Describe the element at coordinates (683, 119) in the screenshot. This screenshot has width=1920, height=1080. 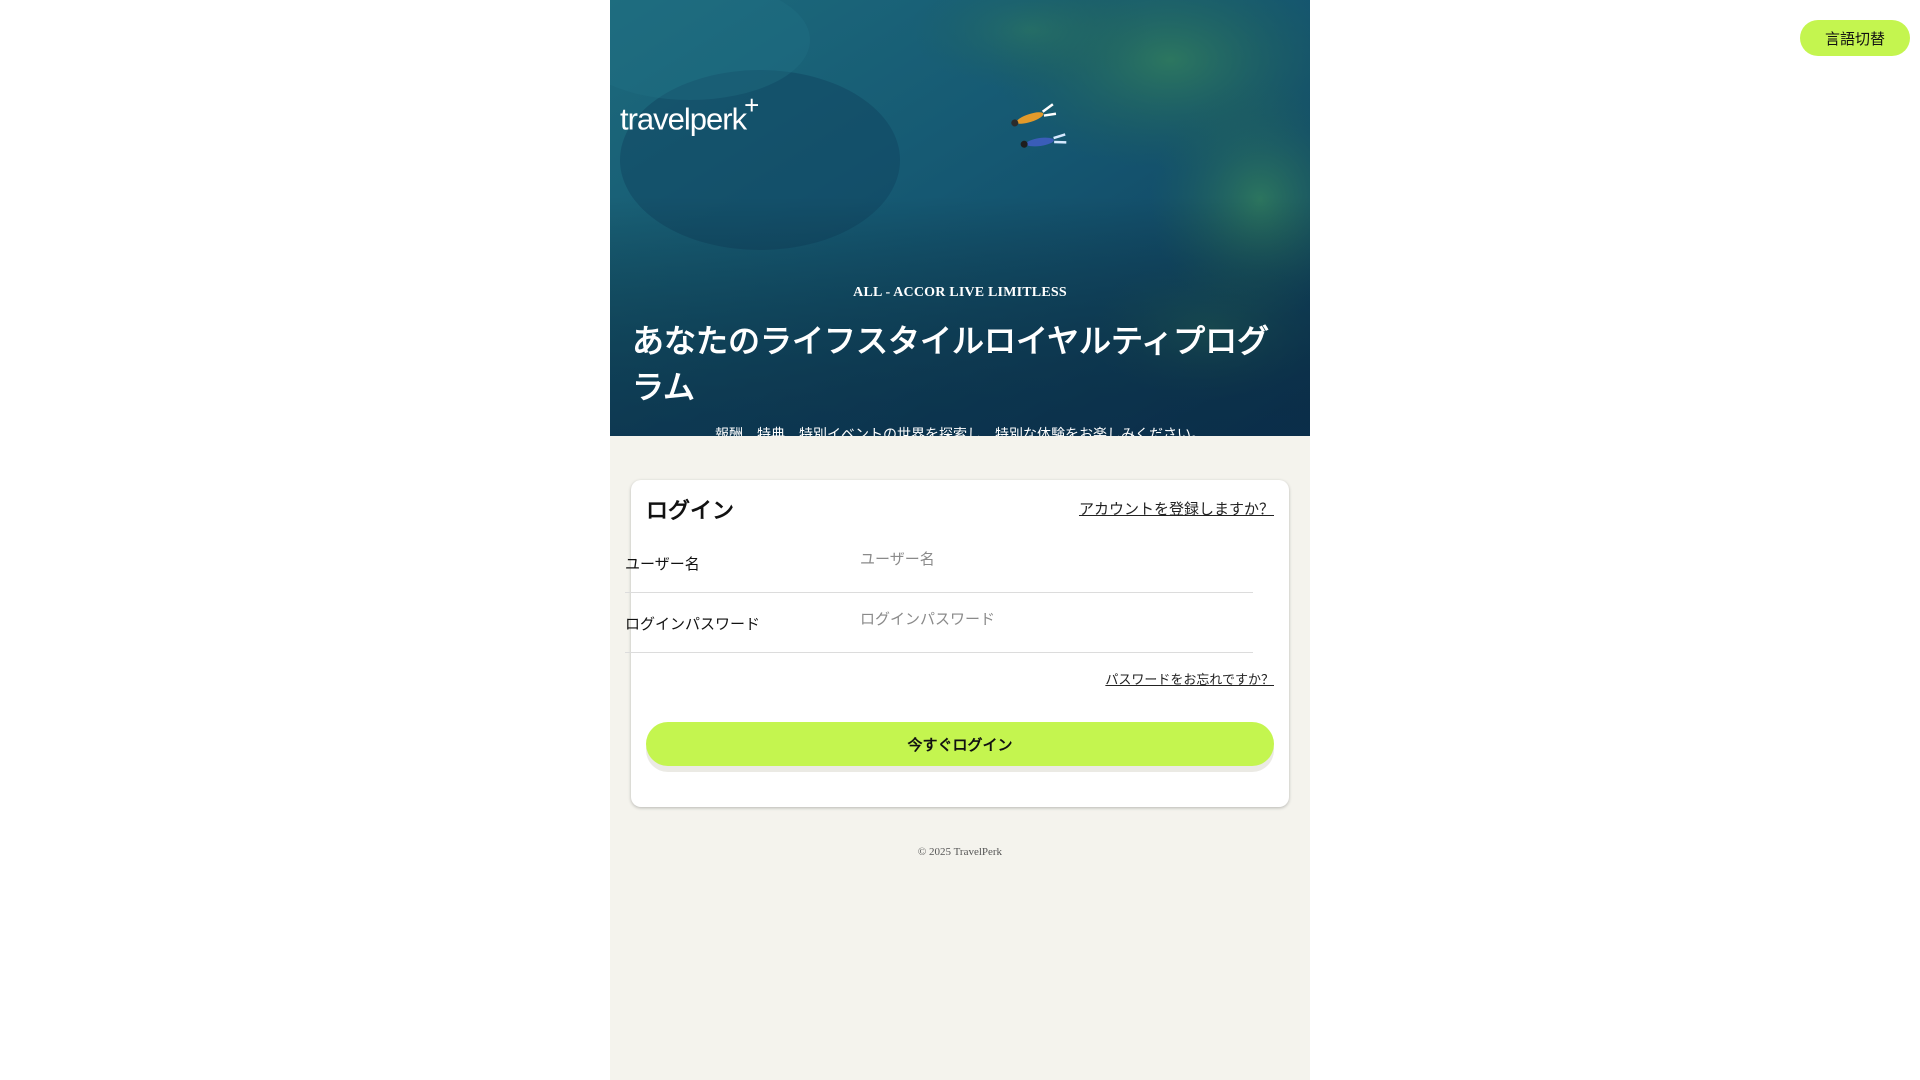
I see `logo-wordmark: travelperk` at that location.